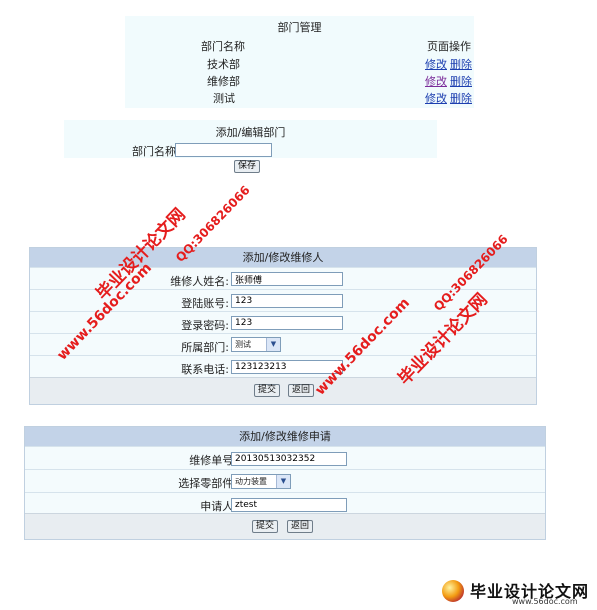 The width and height of the screenshot is (597, 610). I want to click on part-select-label: 选择零部件:, so click(207, 483).